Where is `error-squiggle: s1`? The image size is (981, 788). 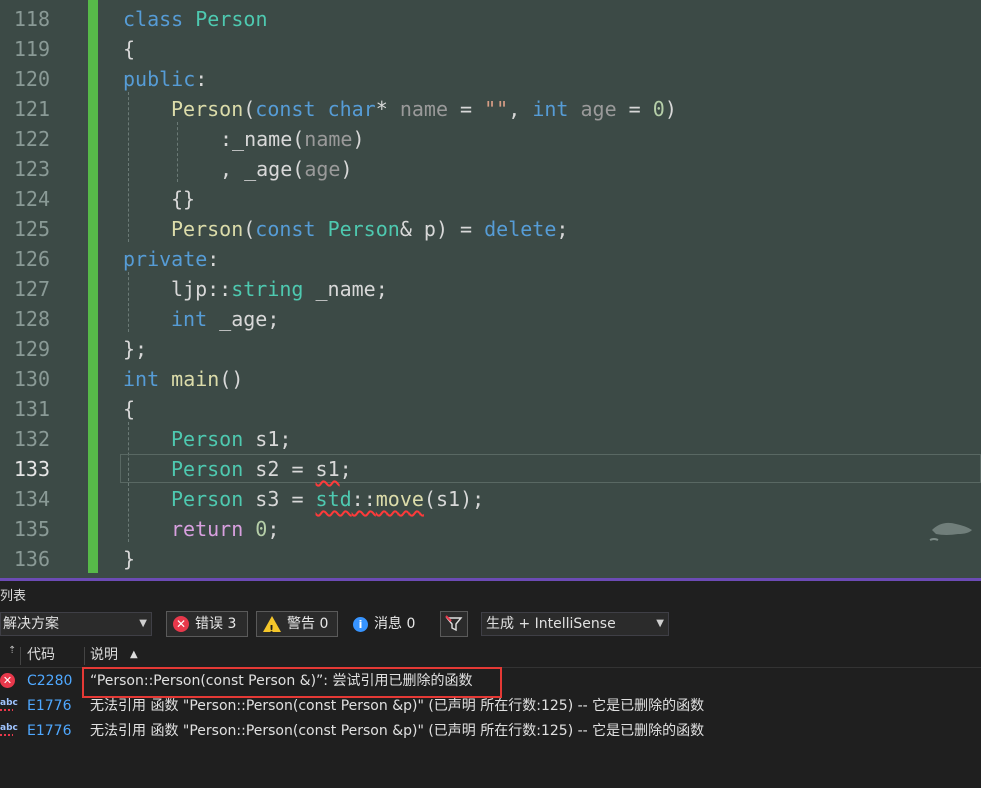
error-squiggle: s1 is located at coordinates (327, 469).